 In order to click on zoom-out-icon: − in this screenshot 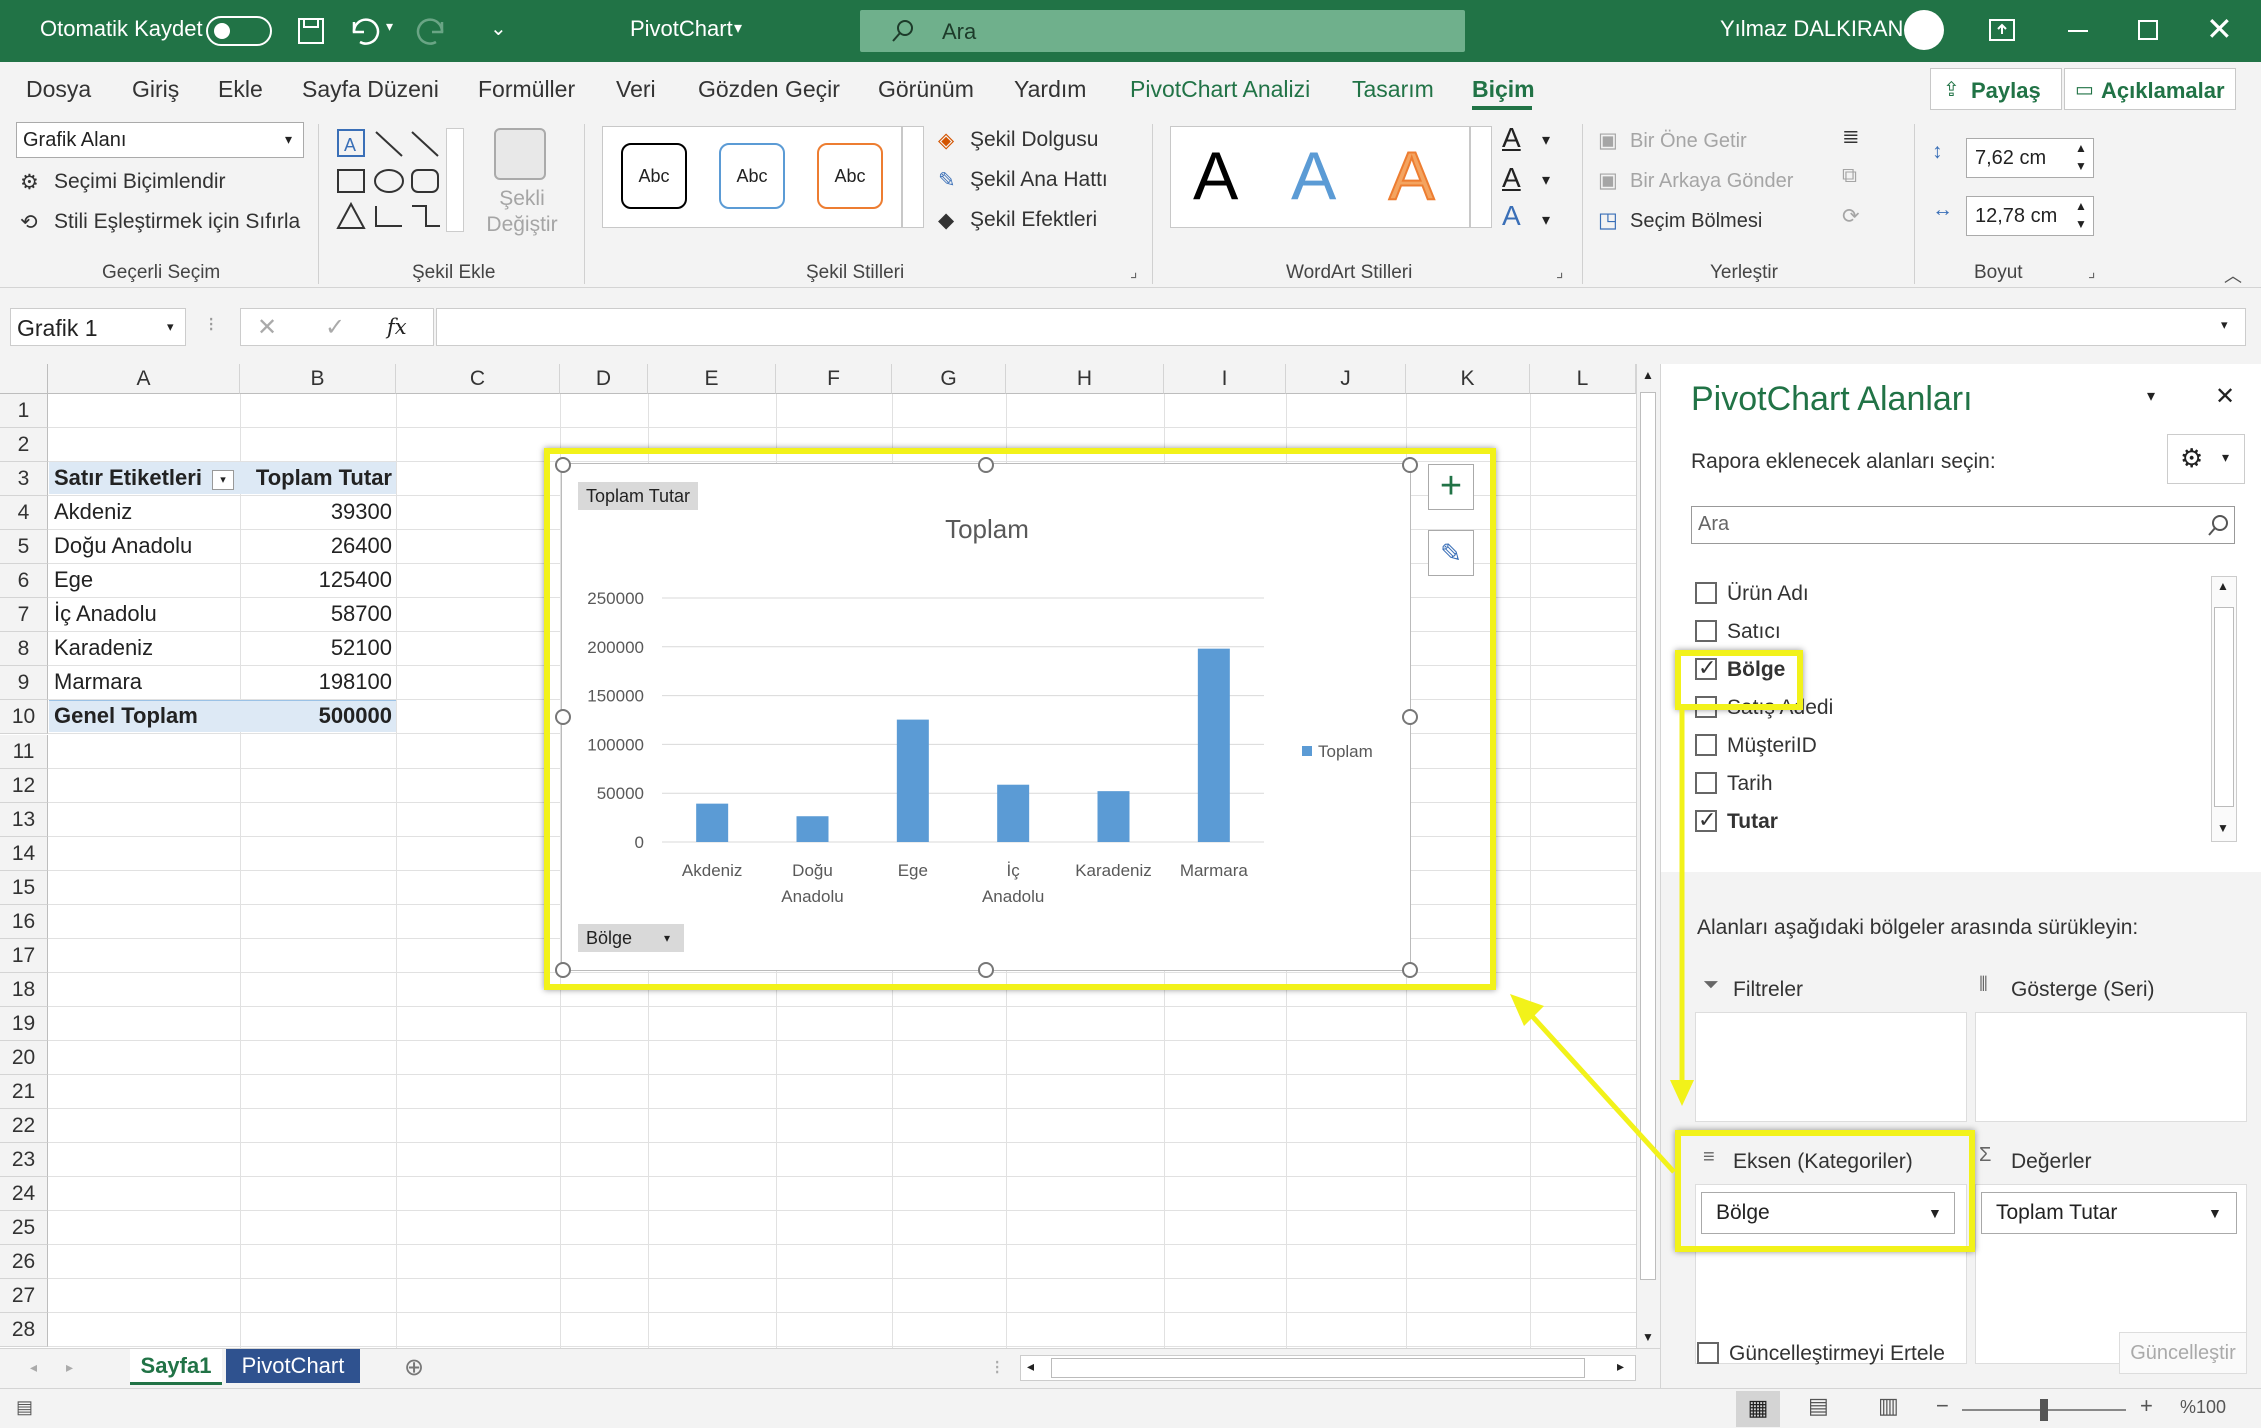, I will do `click(1942, 1406)`.